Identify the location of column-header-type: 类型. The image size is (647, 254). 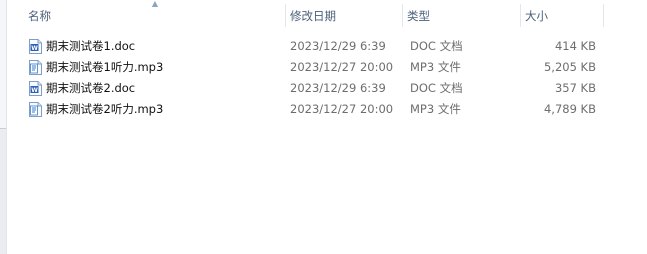
(460, 15).